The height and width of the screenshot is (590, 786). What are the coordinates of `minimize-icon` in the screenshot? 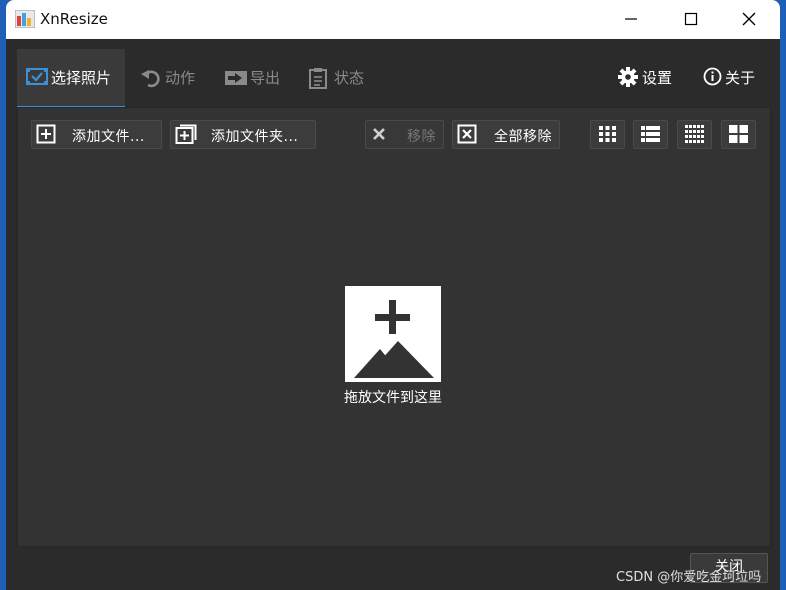 It's located at (631, 19).